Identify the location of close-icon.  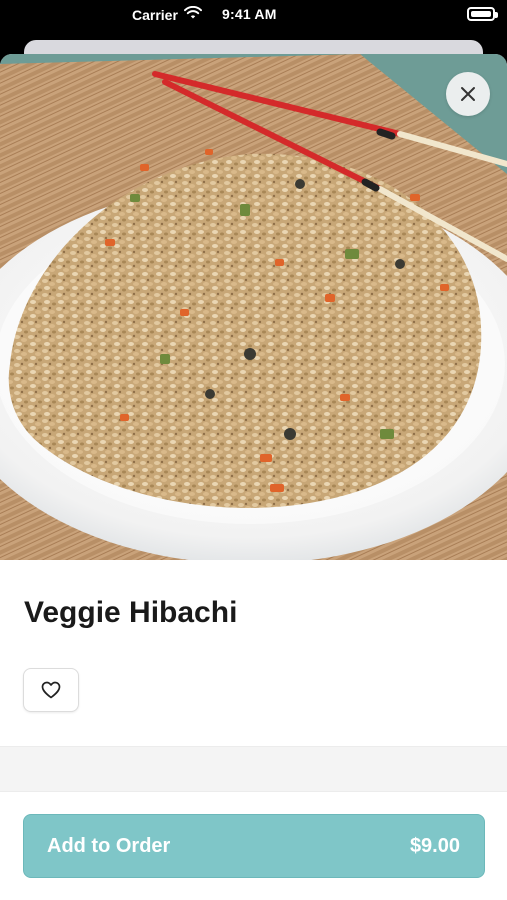
(468, 94).